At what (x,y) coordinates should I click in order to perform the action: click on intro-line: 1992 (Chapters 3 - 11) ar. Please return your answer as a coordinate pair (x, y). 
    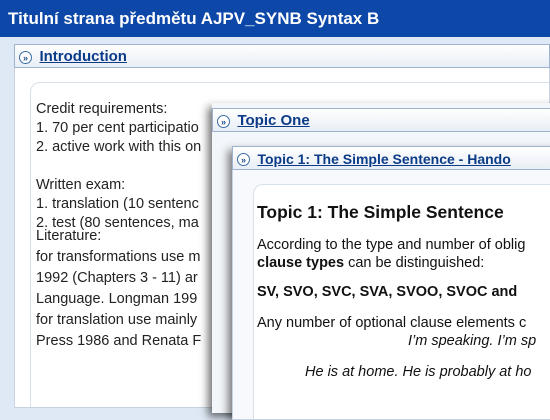
    Looking at the image, I should click on (117, 278).